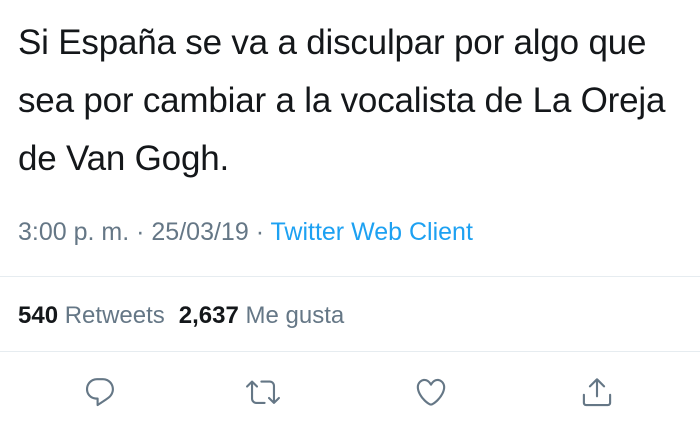  What do you see at coordinates (295, 315) in the screenshot?
I see `likes-label: Me gusta` at bounding box center [295, 315].